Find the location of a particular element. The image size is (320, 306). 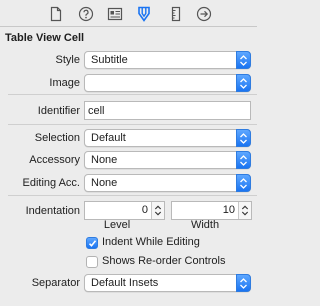

image-popup is located at coordinates (167, 83).